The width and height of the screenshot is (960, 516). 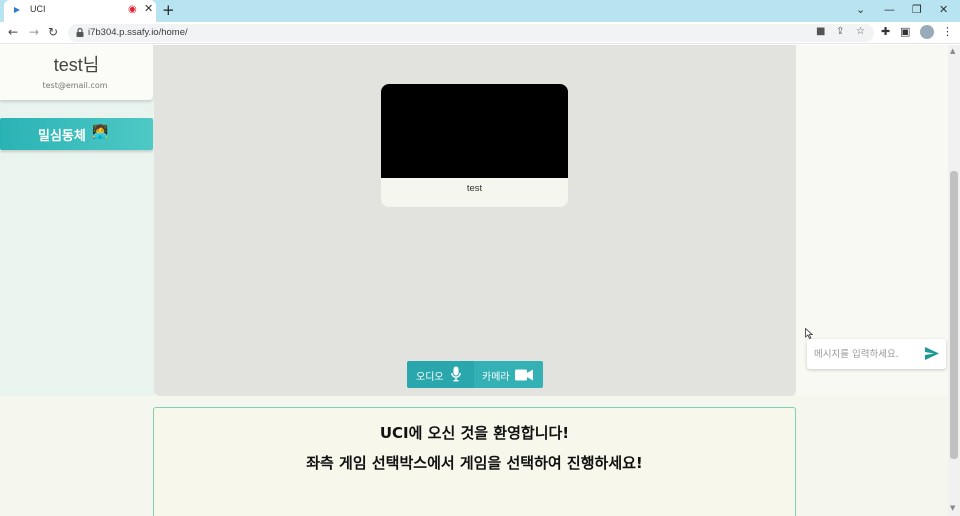 What do you see at coordinates (496, 377) in the screenshot?
I see `camera-label: 카메라` at bounding box center [496, 377].